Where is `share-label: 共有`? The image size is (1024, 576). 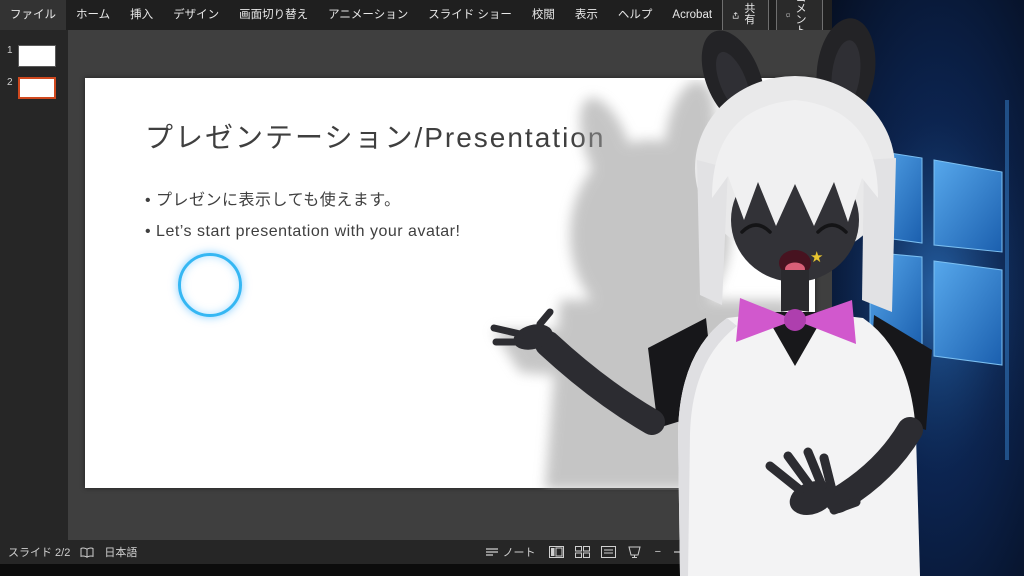 share-label: 共有 is located at coordinates (750, 14).